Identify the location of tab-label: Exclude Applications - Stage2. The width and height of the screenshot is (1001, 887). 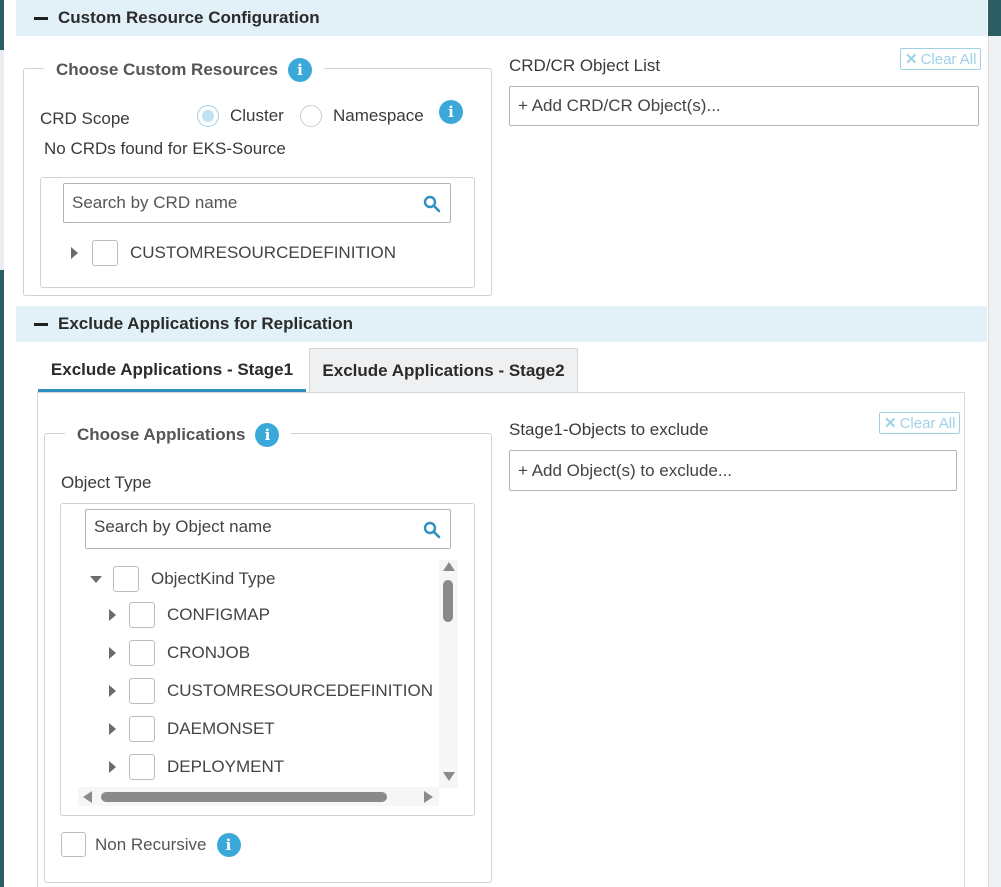
(443, 370).